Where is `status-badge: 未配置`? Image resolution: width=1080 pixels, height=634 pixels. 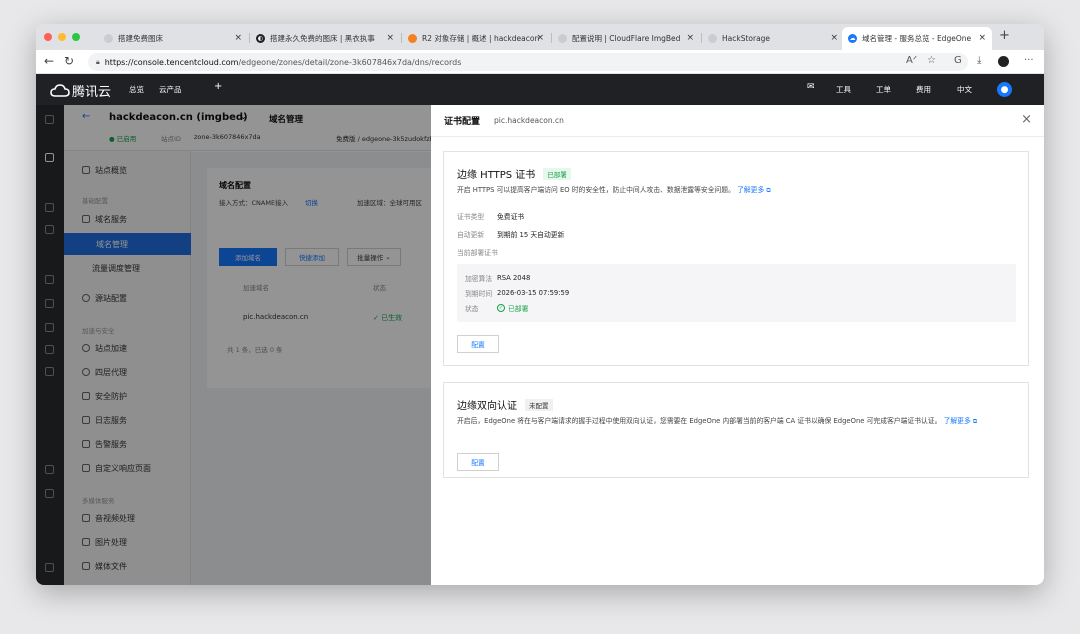
status-badge: 未配置 is located at coordinates (539, 404).